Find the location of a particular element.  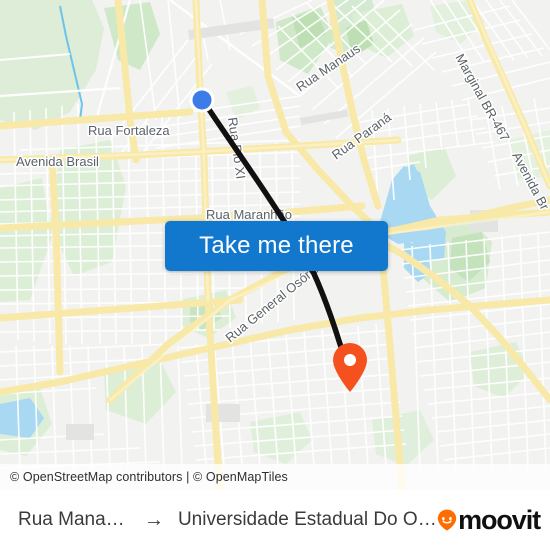

street-label-avenida-brasil: Avenida Brasil is located at coordinates (57, 161).